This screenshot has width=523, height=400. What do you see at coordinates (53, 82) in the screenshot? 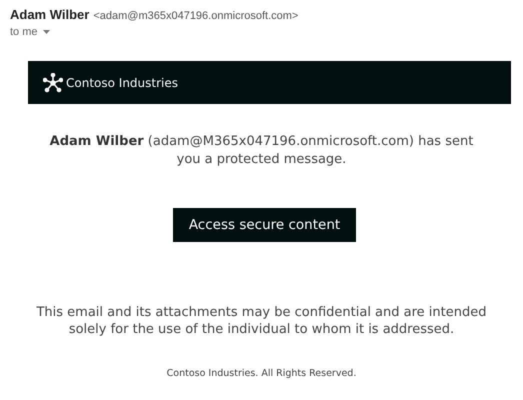
I see `logo-icon` at bounding box center [53, 82].